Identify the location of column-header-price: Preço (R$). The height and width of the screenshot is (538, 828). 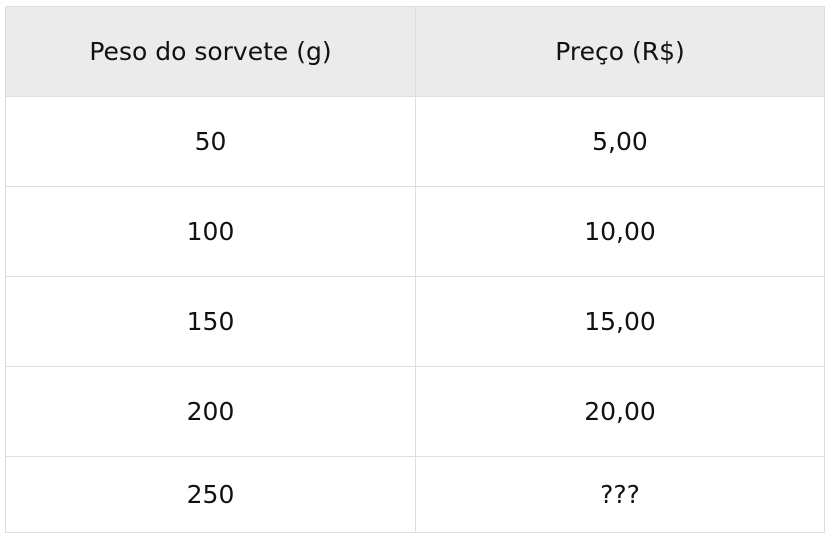
(620, 51).